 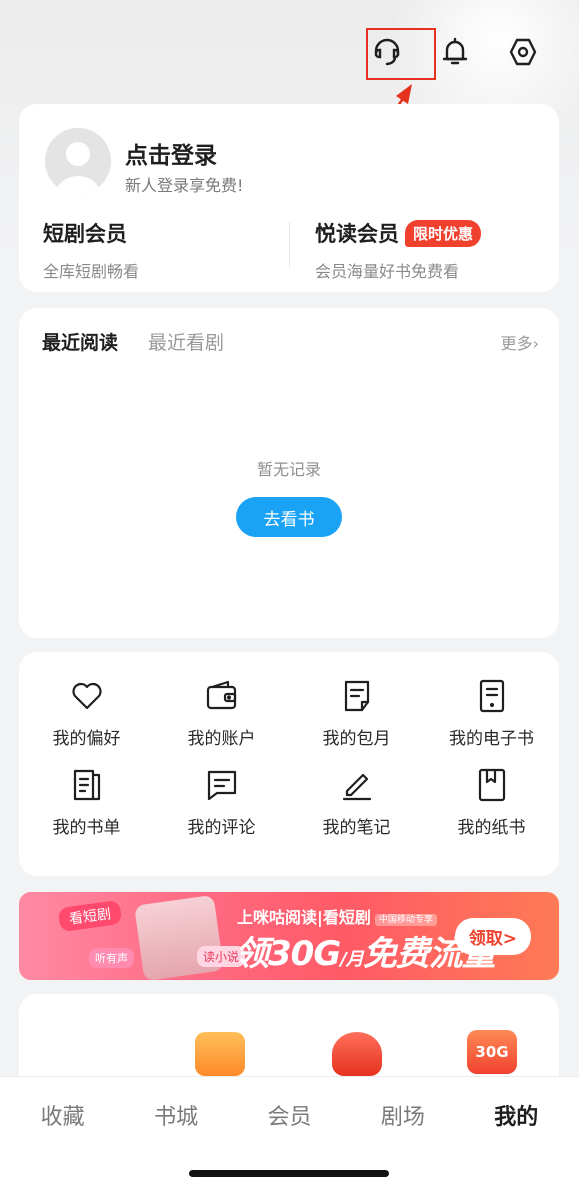 What do you see at coordinates (356, 713) in the screenshot?
I see `grid-item-subscription: 我的包月` at bounding box center [356, 713].